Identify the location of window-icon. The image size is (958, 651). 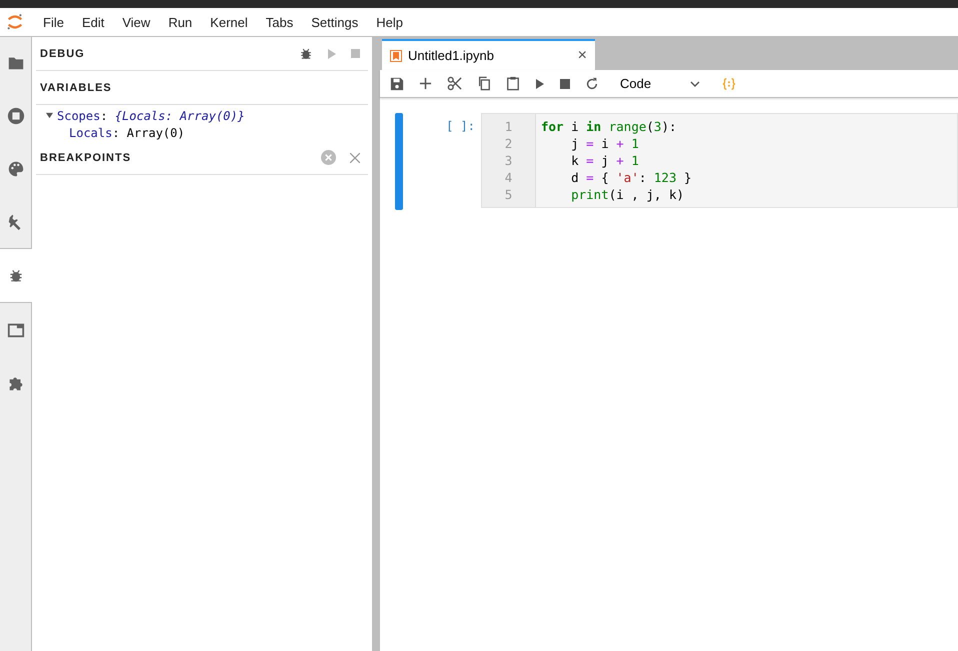
(15, 329).